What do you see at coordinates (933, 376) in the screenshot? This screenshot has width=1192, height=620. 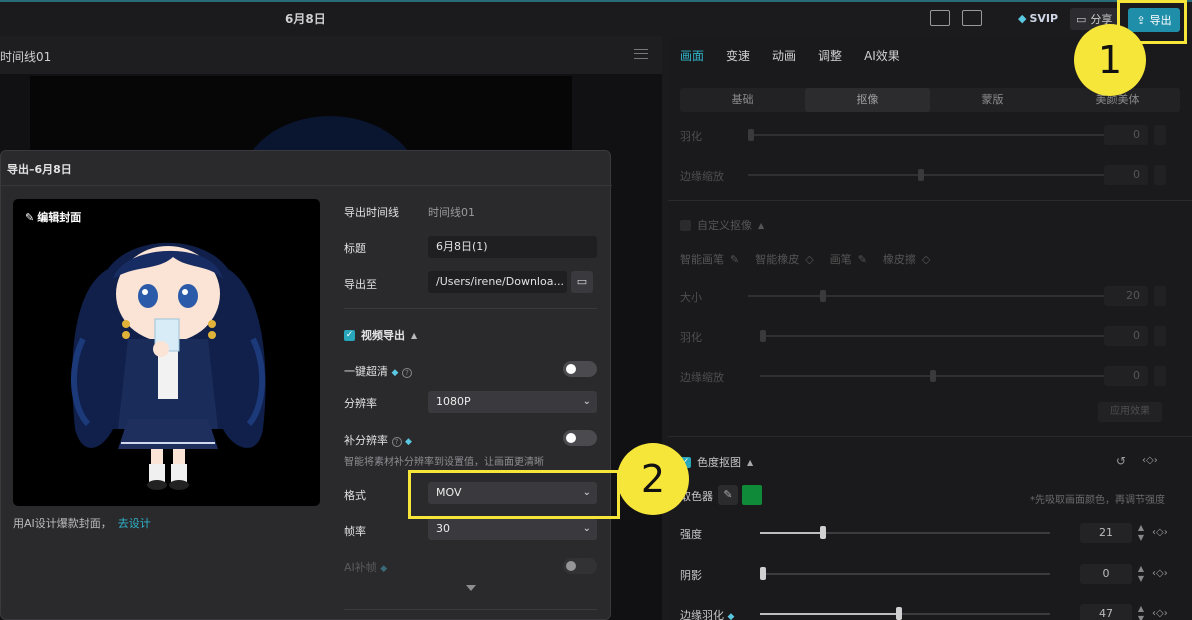 I see `edge2-knob` at bounding box center [933, 376].